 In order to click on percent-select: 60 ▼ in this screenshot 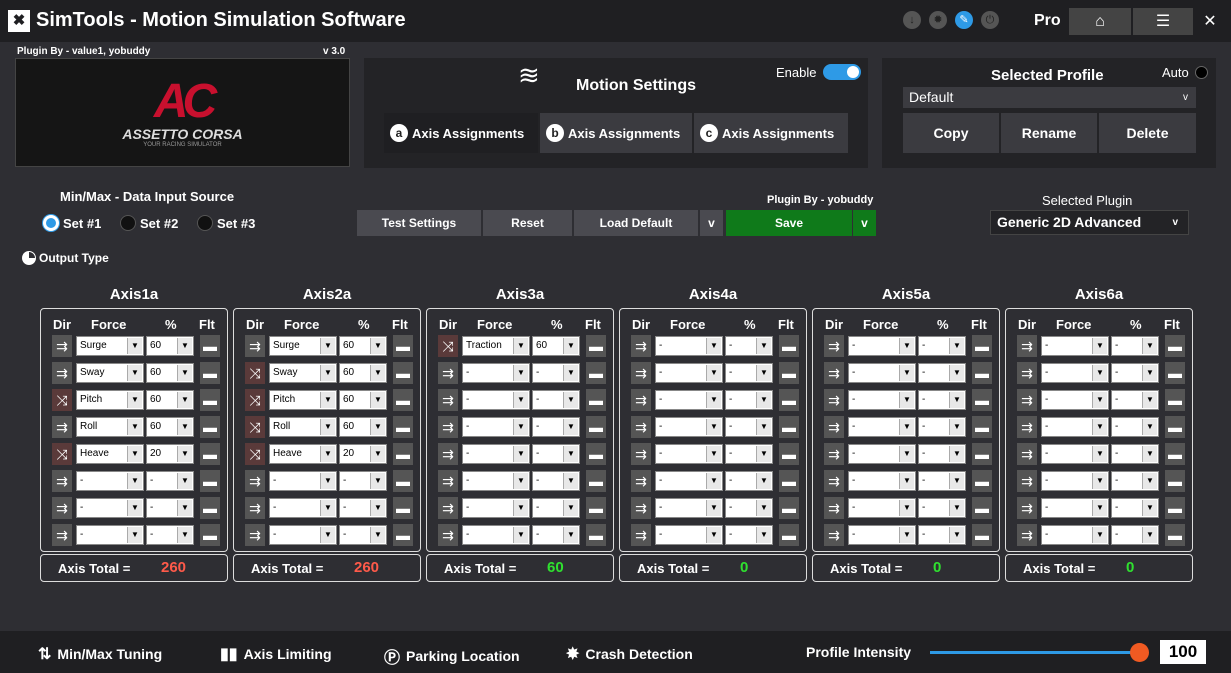, I will do `click(170, 427)`.